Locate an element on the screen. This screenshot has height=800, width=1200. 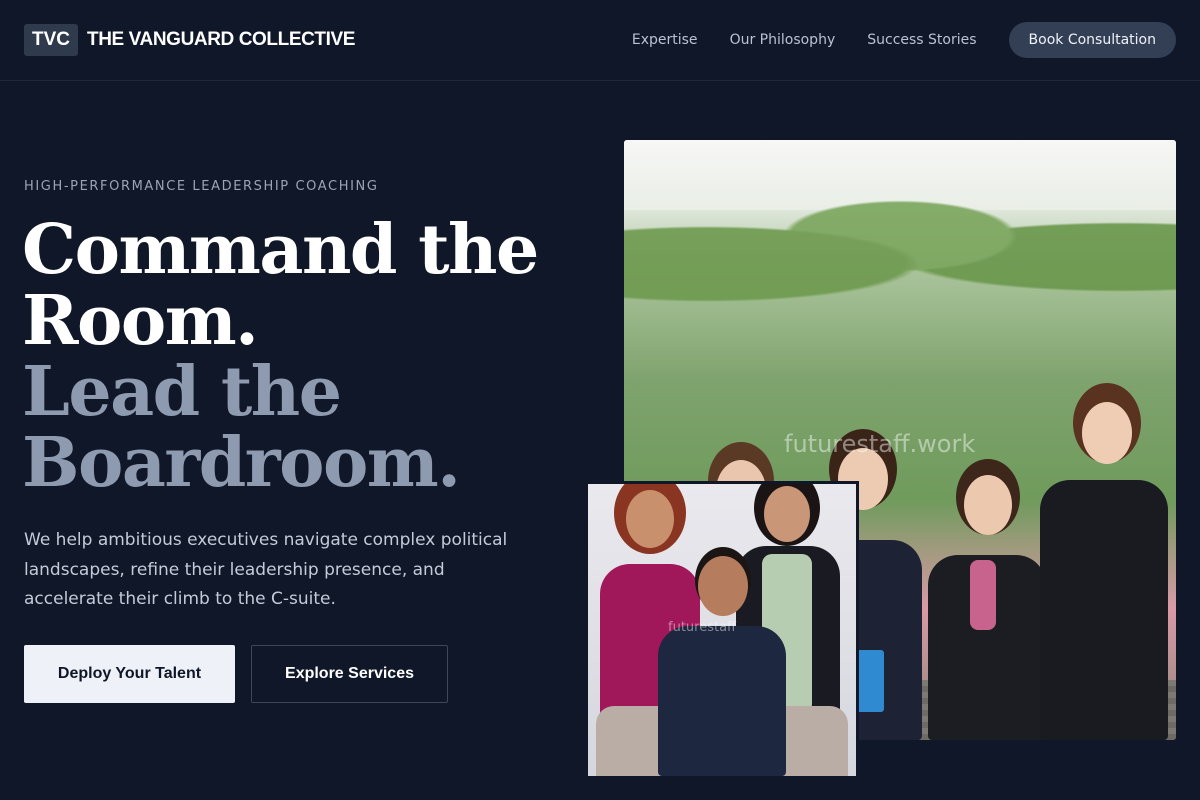
nav-link-expertise: Expertise is located at coordinates (665, 40).